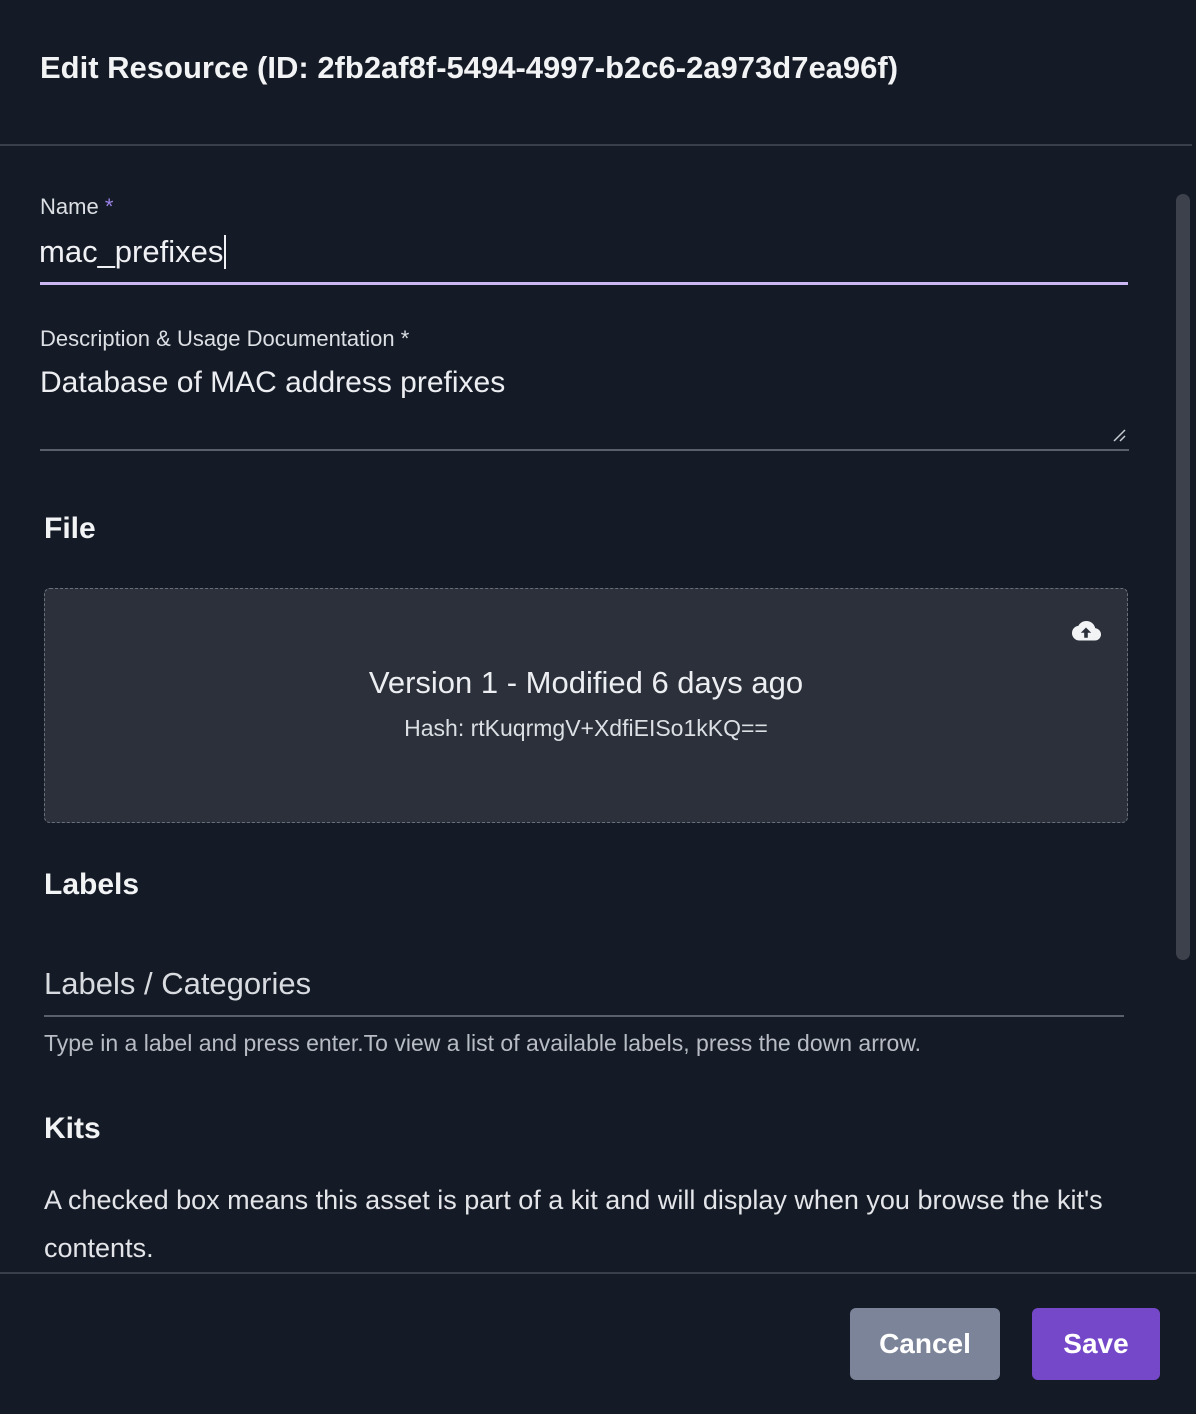 This screenshot has width=1196, height=1414. I want to click on cloud-upload-icon, so click(1086, 631).